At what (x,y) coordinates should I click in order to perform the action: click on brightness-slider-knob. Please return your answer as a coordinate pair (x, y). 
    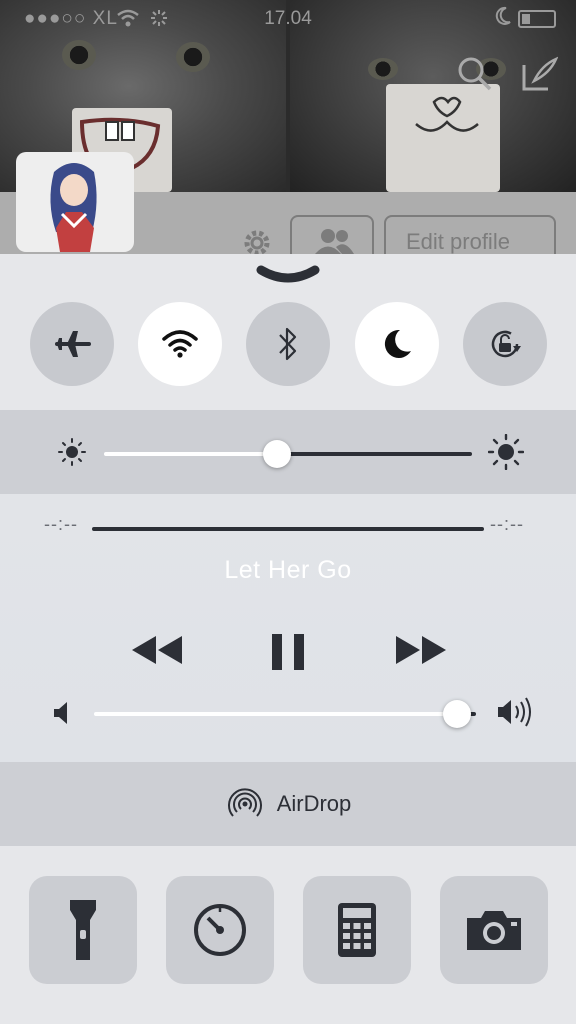
    Looking at the image, I should click on (277, 454).